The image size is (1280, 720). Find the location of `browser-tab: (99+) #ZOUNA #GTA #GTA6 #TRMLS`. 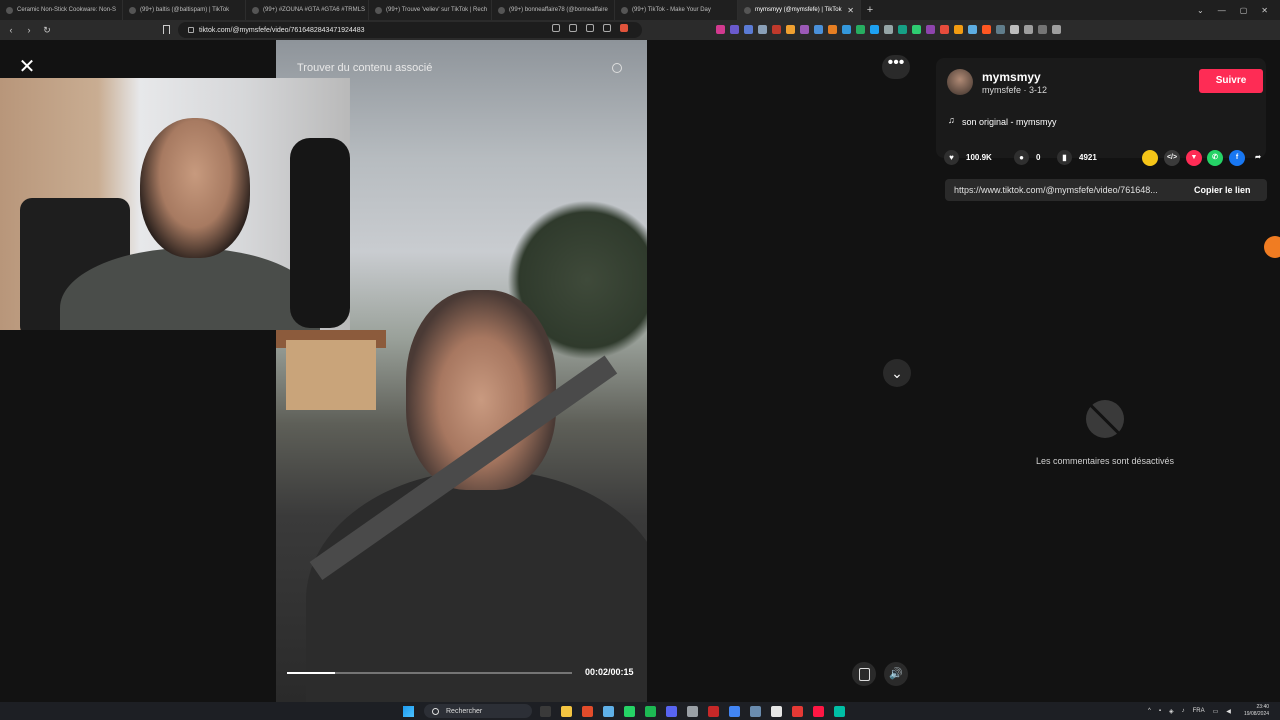

browser-tab: (99+) #ZOUNA #GTA #GTA6 #TRMLS is located at coordinates (307, 10).